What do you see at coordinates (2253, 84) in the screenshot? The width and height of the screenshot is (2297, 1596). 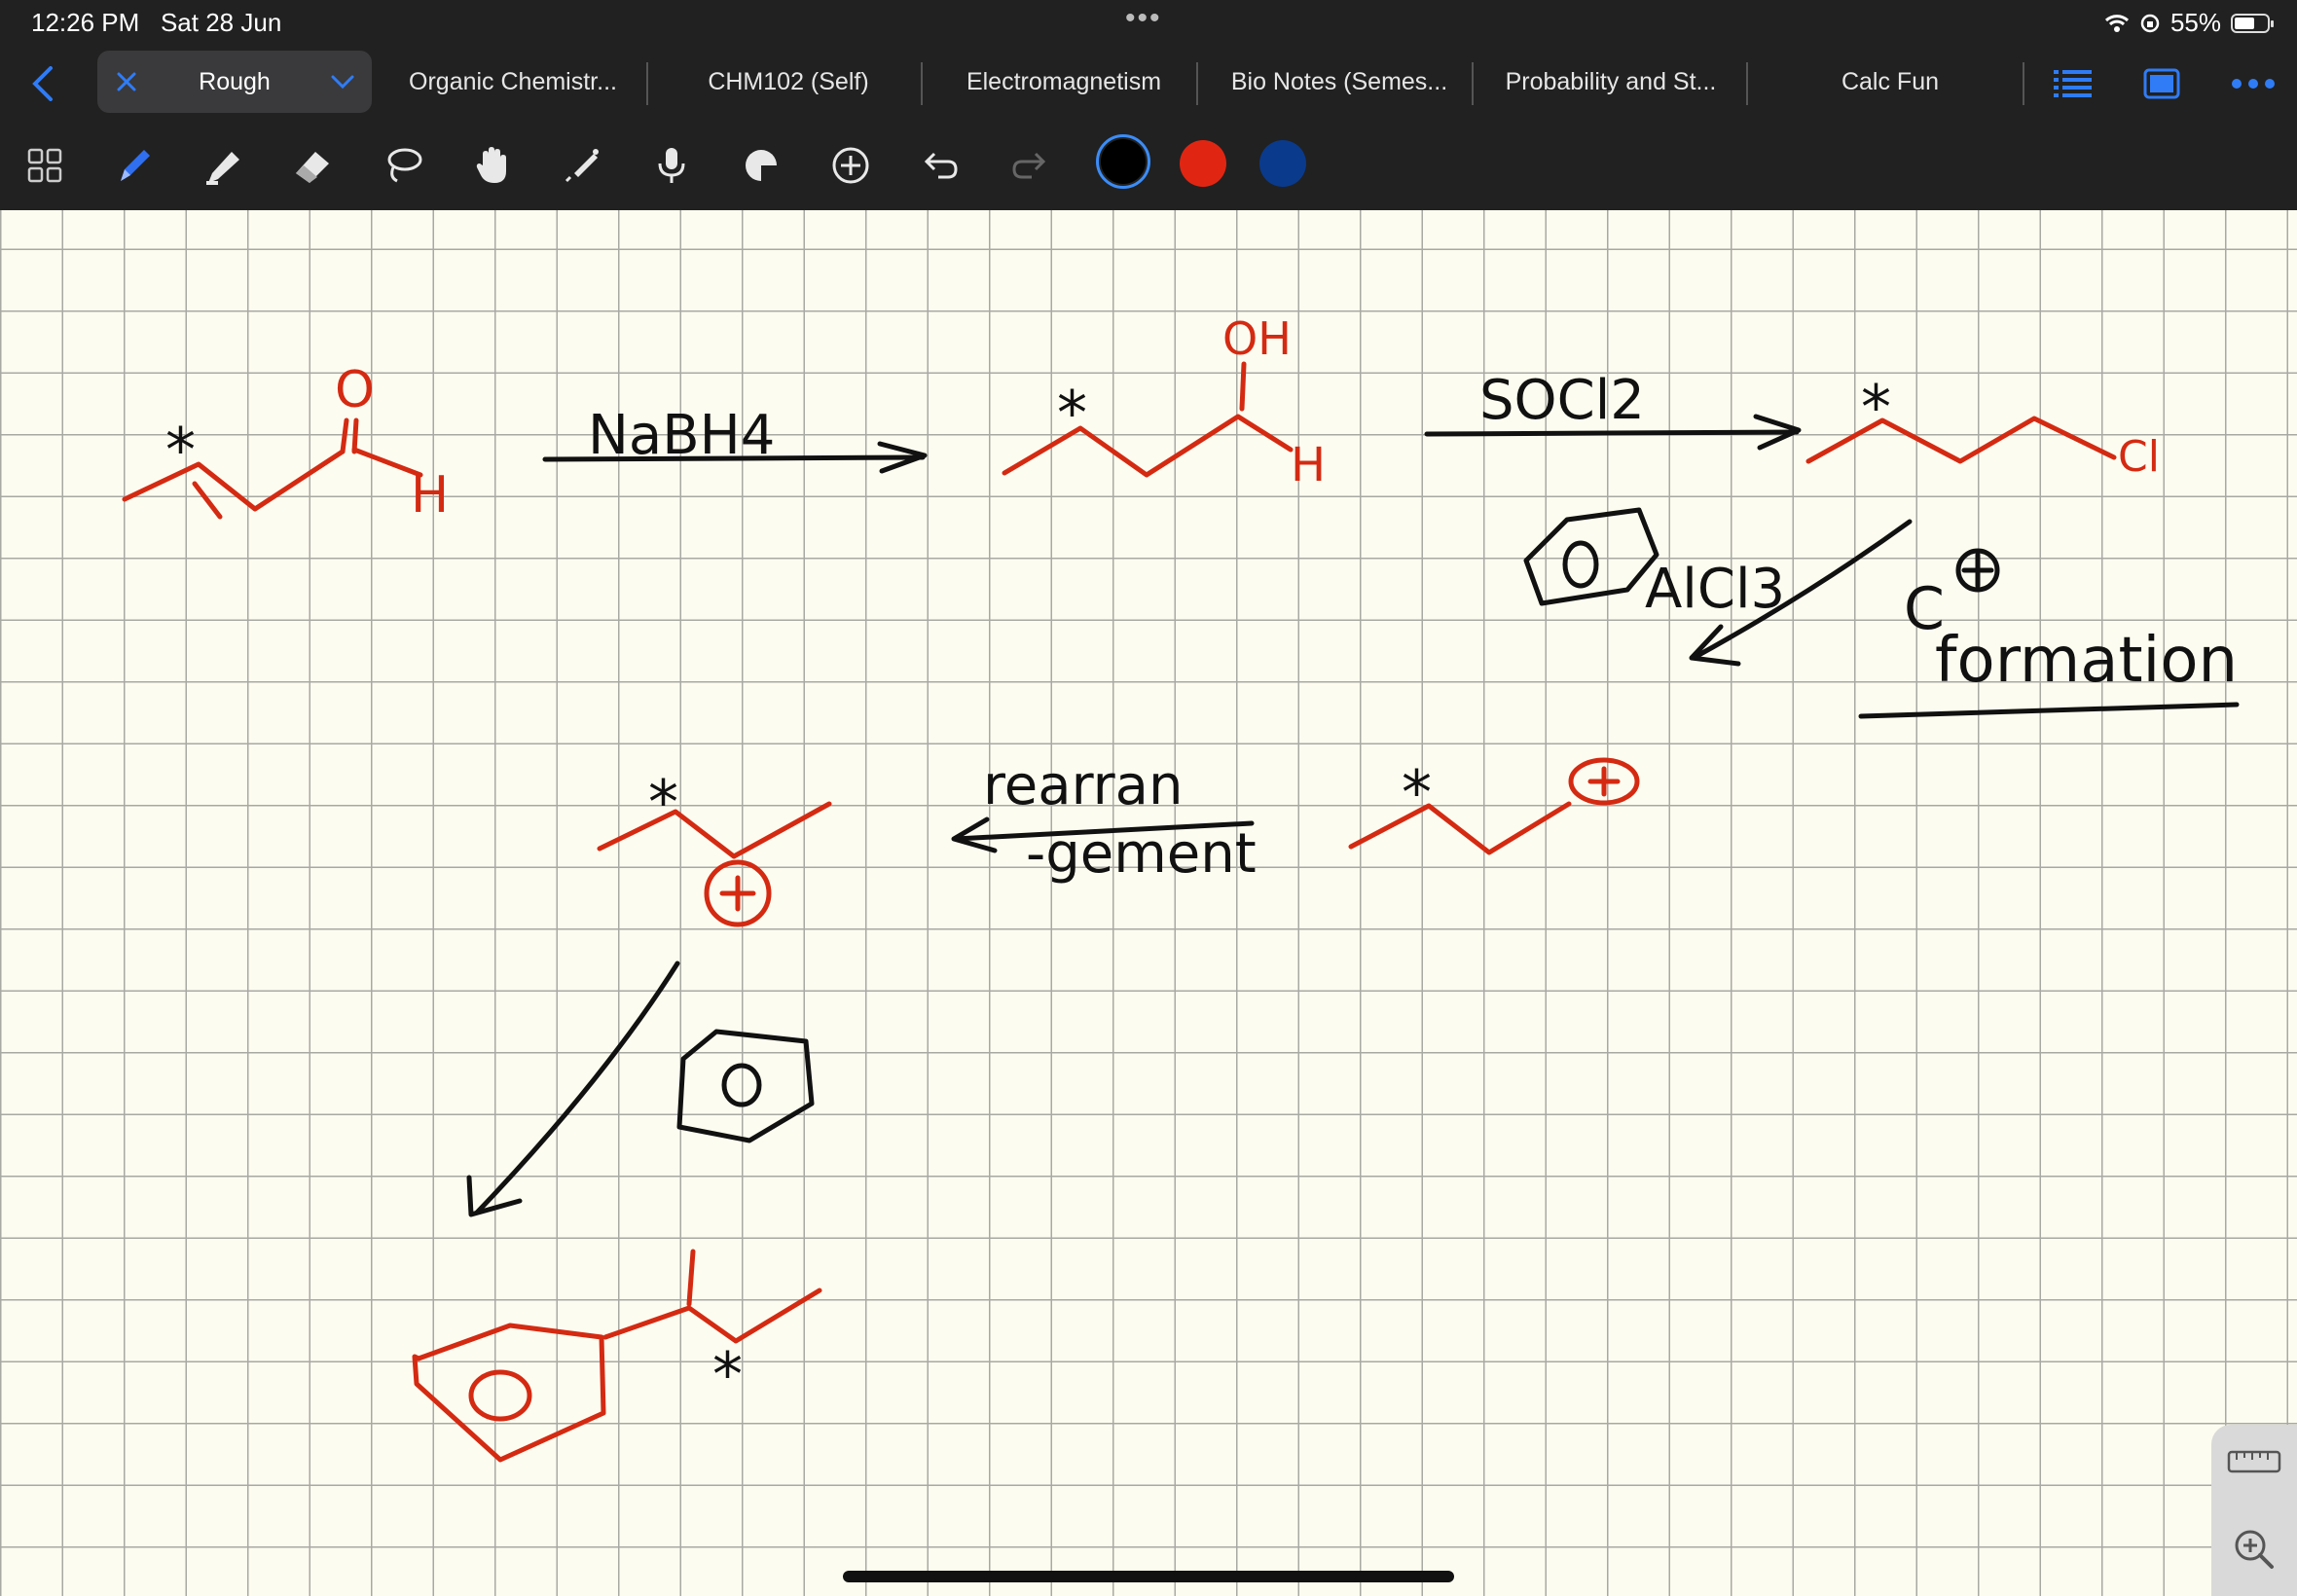 I see `more-options-icon` at bounding box center [2253, 84].